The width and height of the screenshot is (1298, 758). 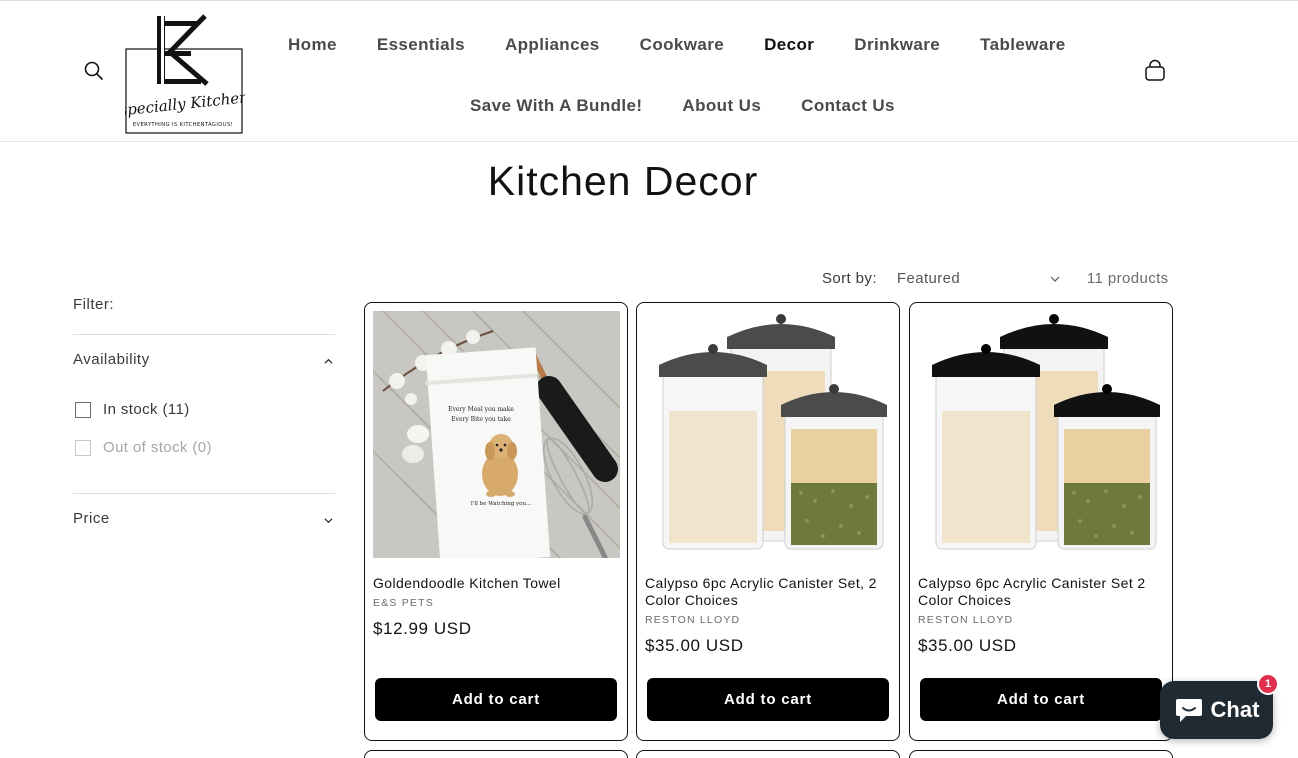 I want to click on svg-text: Every Bite you take, so click(x=481, y=419).